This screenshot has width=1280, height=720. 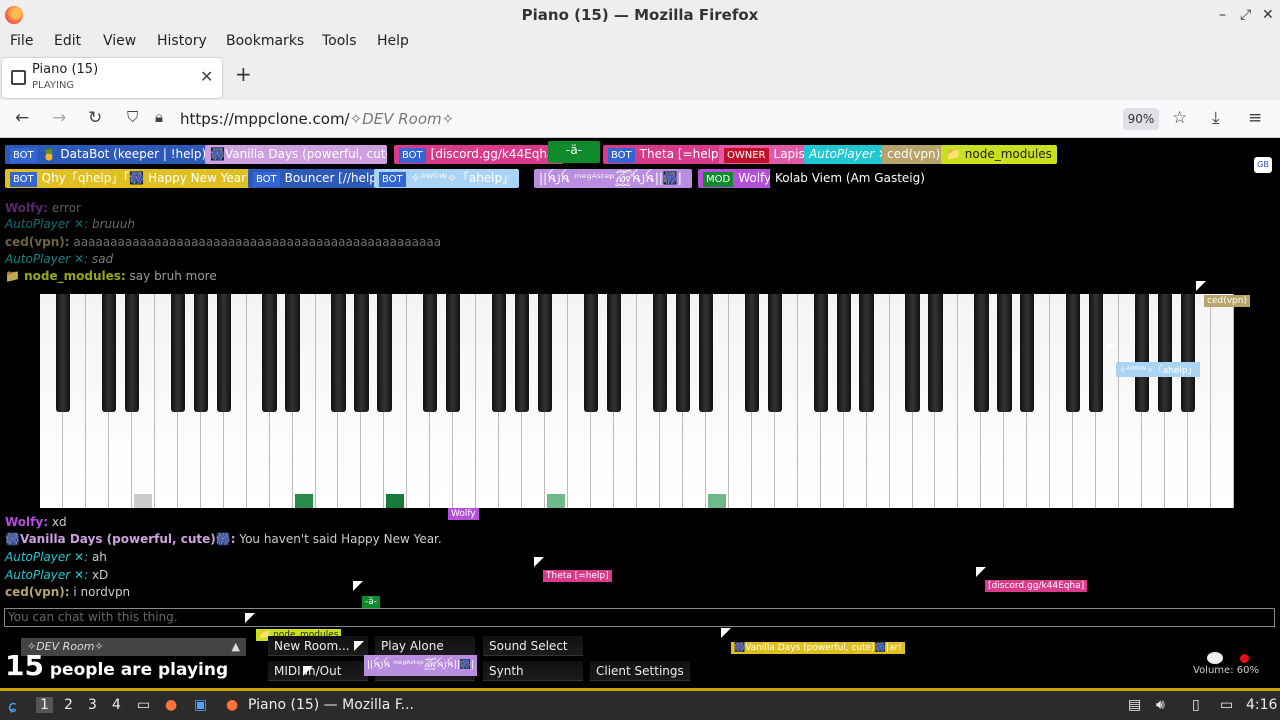 What do you see at coordinates (1196, 705) in the screenshot?
I see `notes-icon: ▯` at bounding box center [1196, 705].